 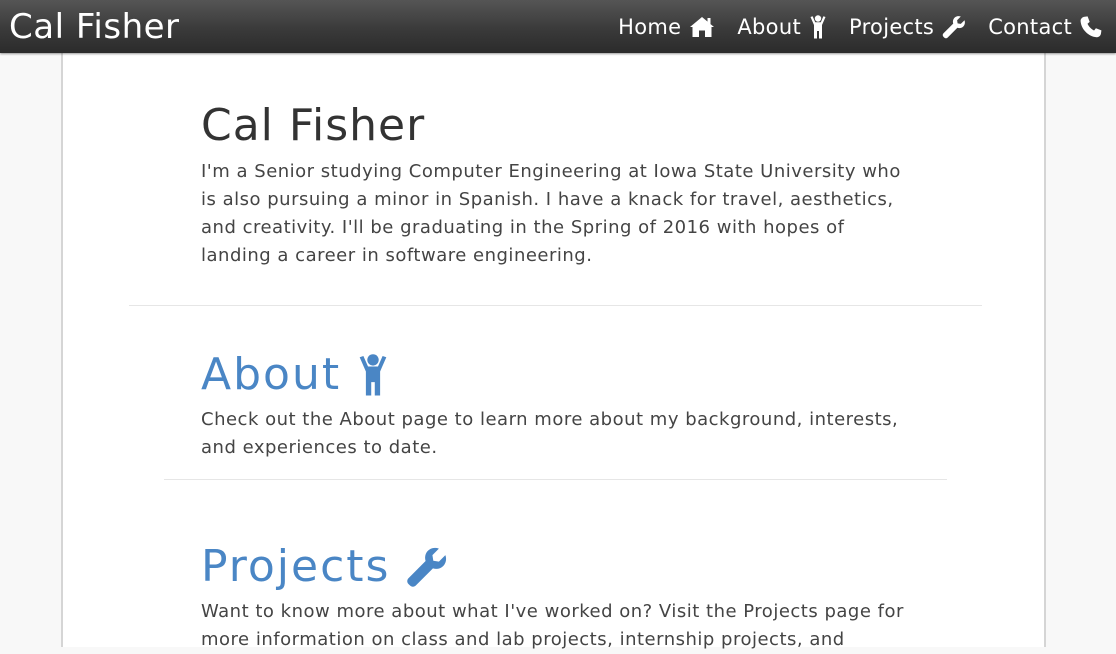 I want to click on nav-item-contact: Contact, so click(x=1045, y=27).